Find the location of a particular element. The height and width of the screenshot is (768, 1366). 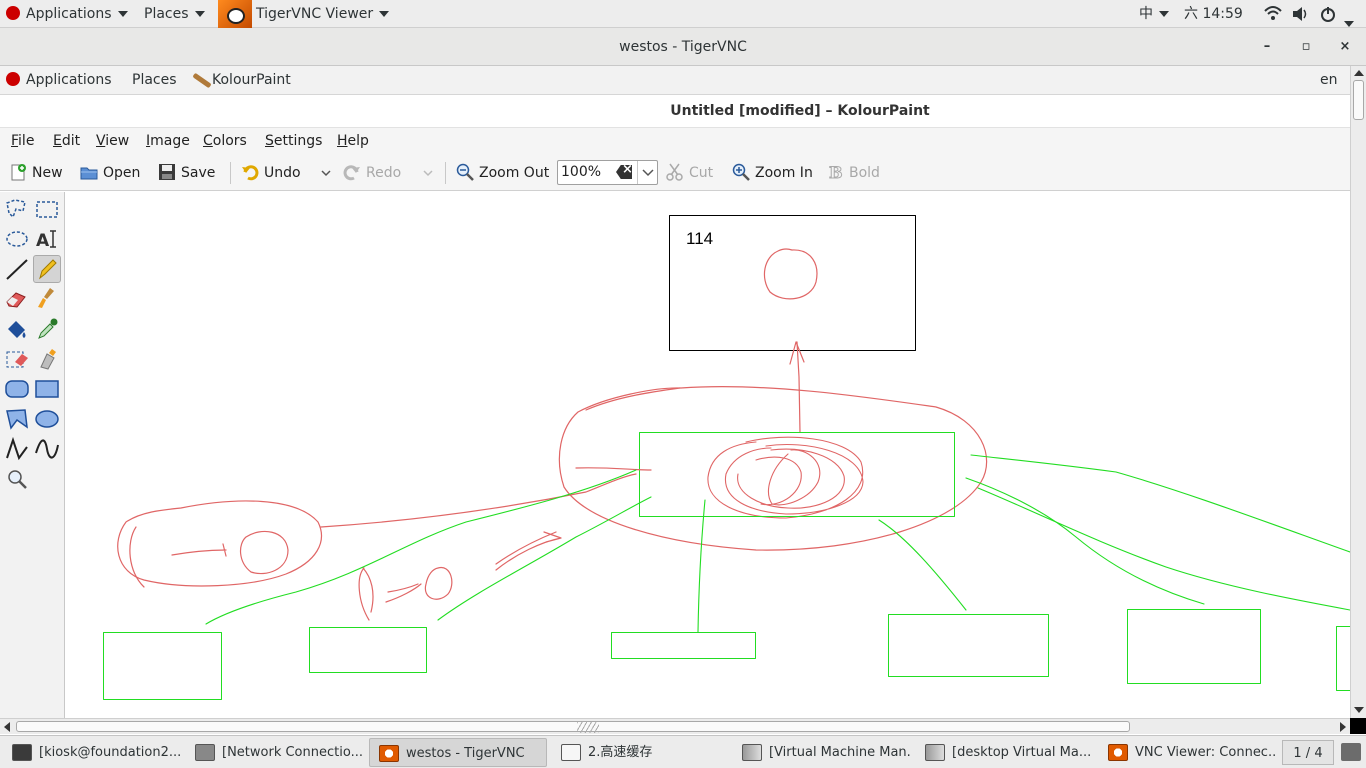

eraser-tool is located at coordinates (17, 299).